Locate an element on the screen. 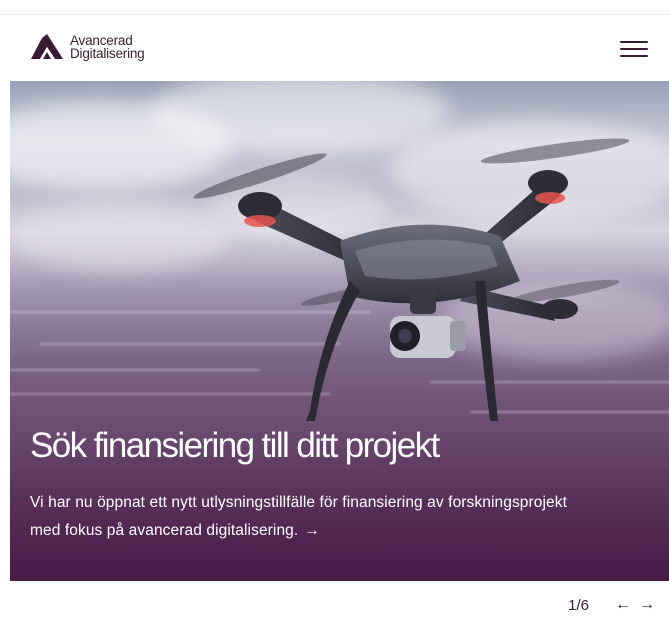  logo-mark-icon is located at coordinates (47, 46).